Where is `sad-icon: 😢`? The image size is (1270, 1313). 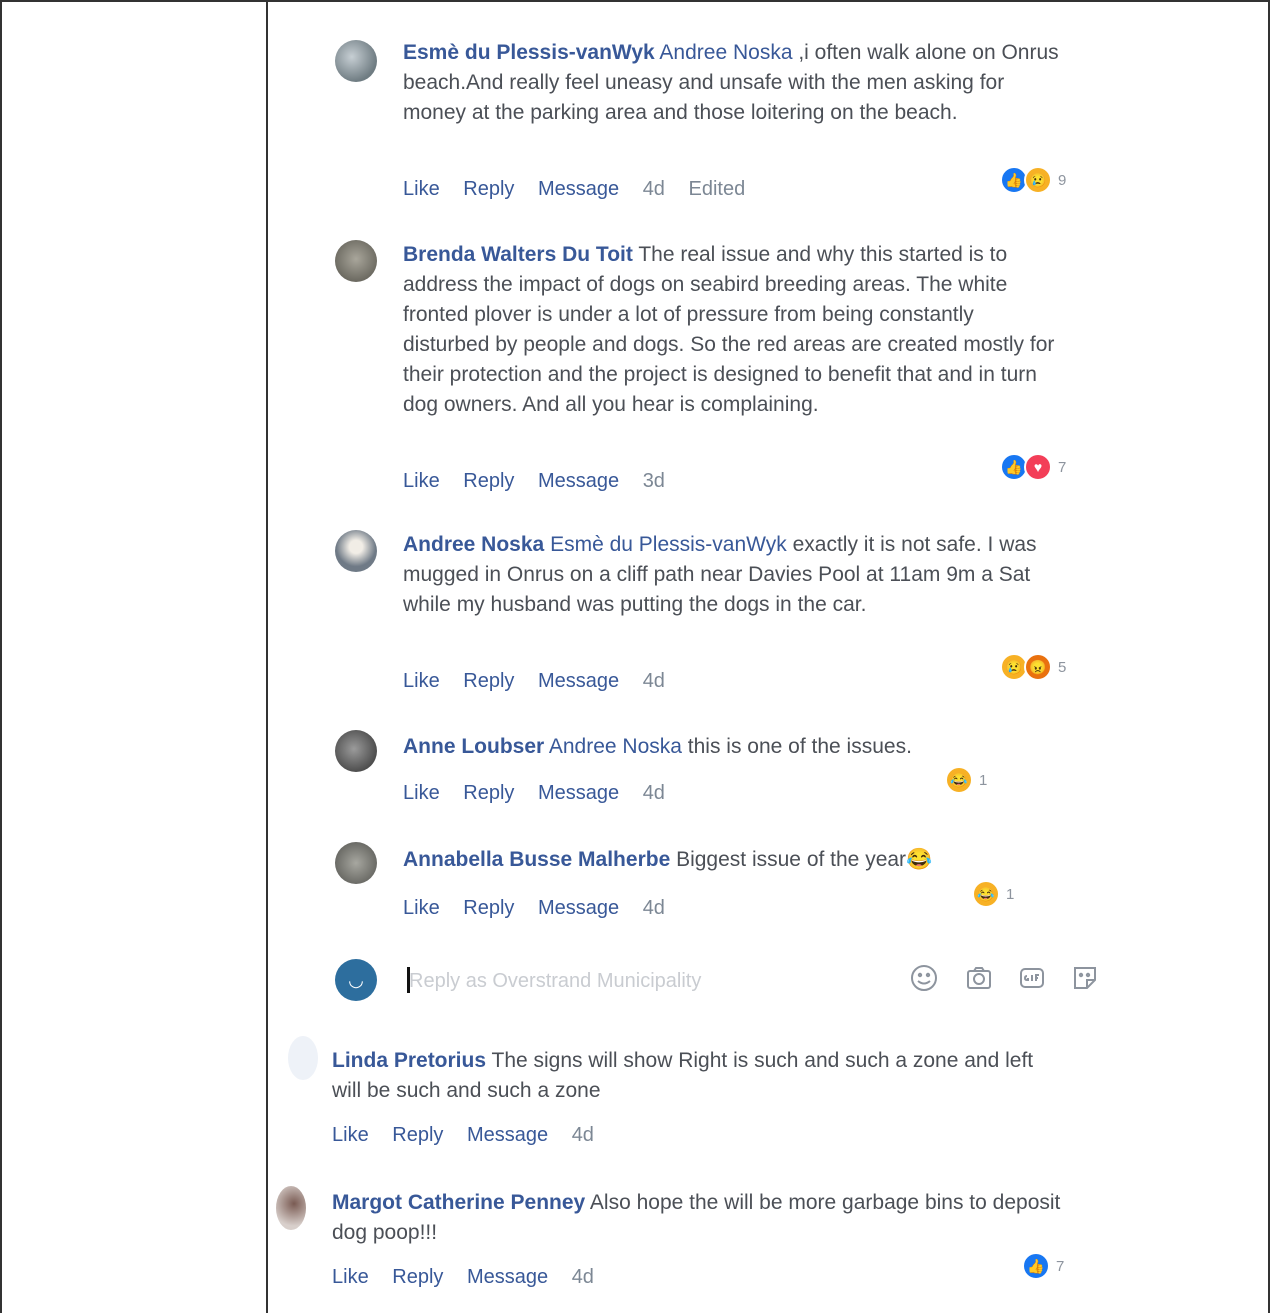
sad-icon: 😢 is located at coordinates (1038, 180).